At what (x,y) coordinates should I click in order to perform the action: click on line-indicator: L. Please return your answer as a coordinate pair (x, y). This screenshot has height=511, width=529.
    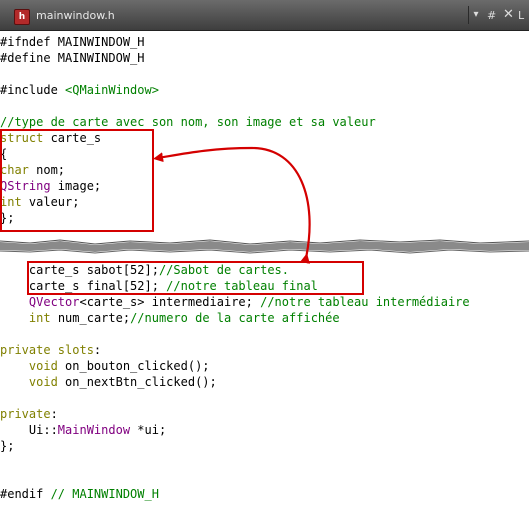
    Looking at the image, I should click on (521, 15).